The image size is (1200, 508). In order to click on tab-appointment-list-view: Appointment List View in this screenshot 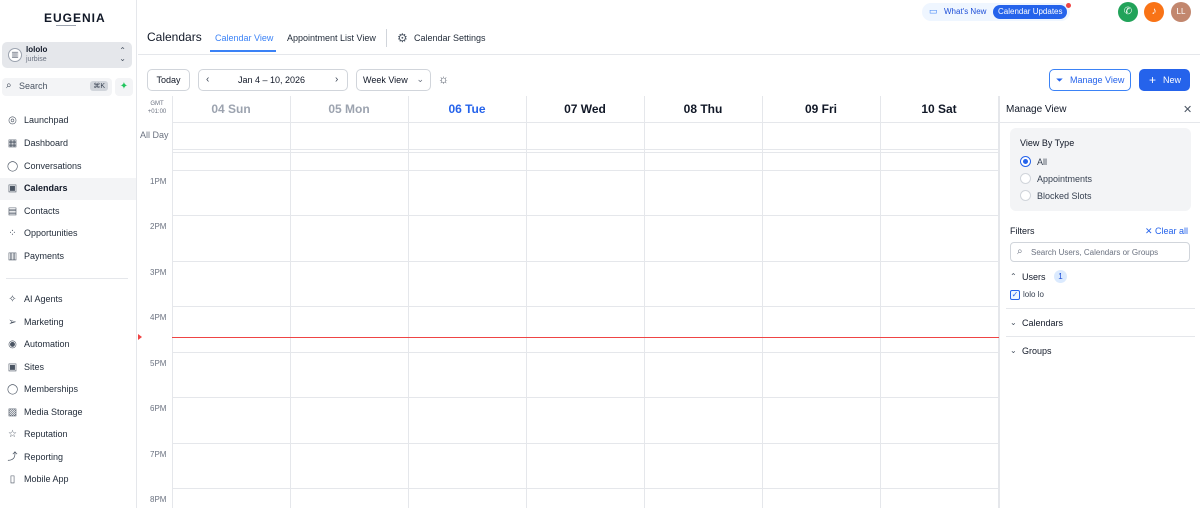, I will do `click(331, 38)`.